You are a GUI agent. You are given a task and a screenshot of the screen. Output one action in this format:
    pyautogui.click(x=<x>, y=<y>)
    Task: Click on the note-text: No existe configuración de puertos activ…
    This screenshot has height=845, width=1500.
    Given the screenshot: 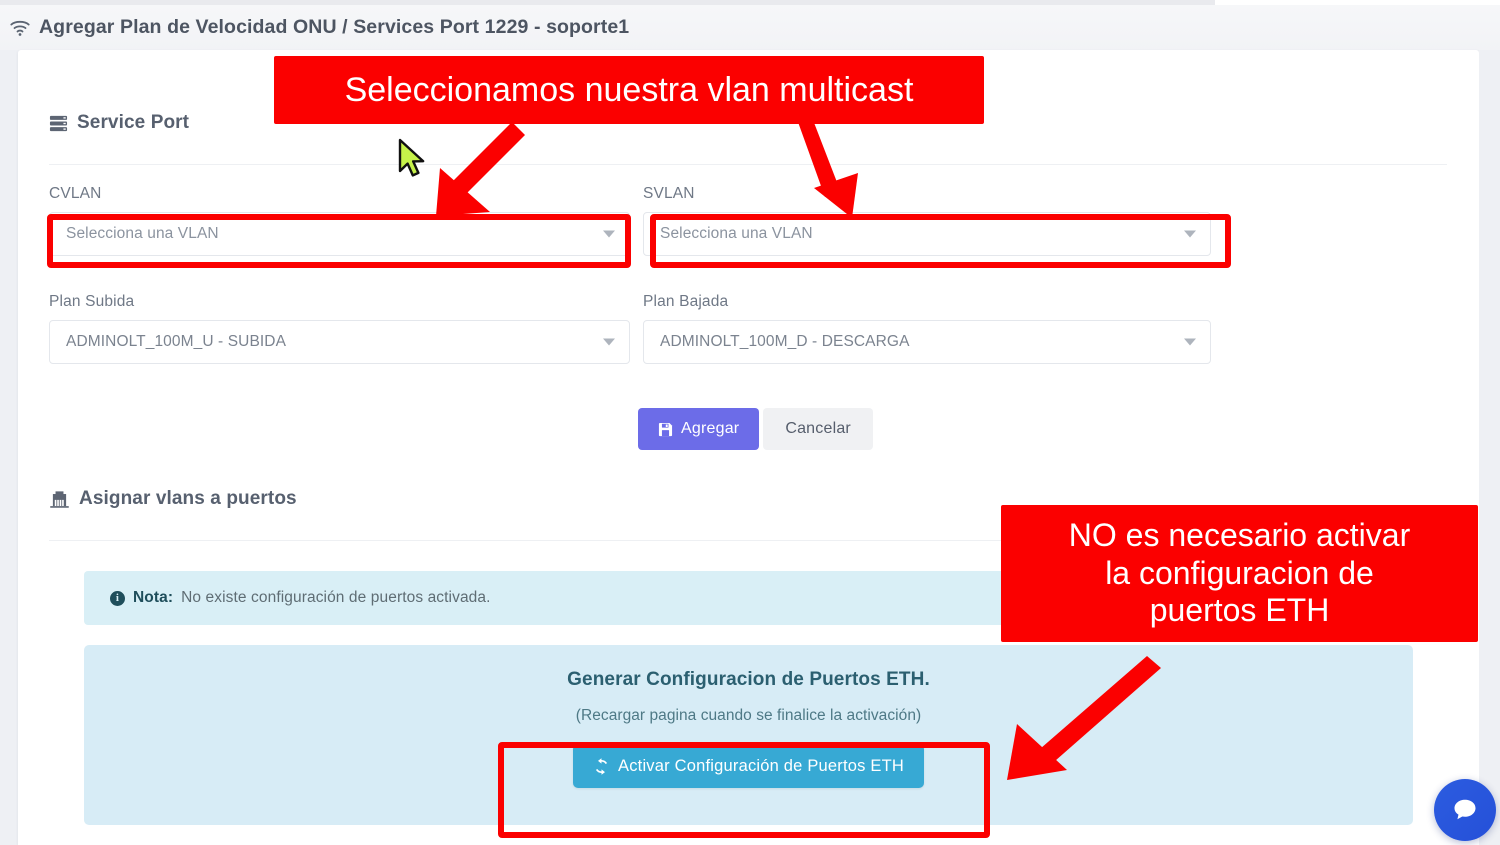 What is the action you would take?
    pyautogui.click(x=336, y=597)
    